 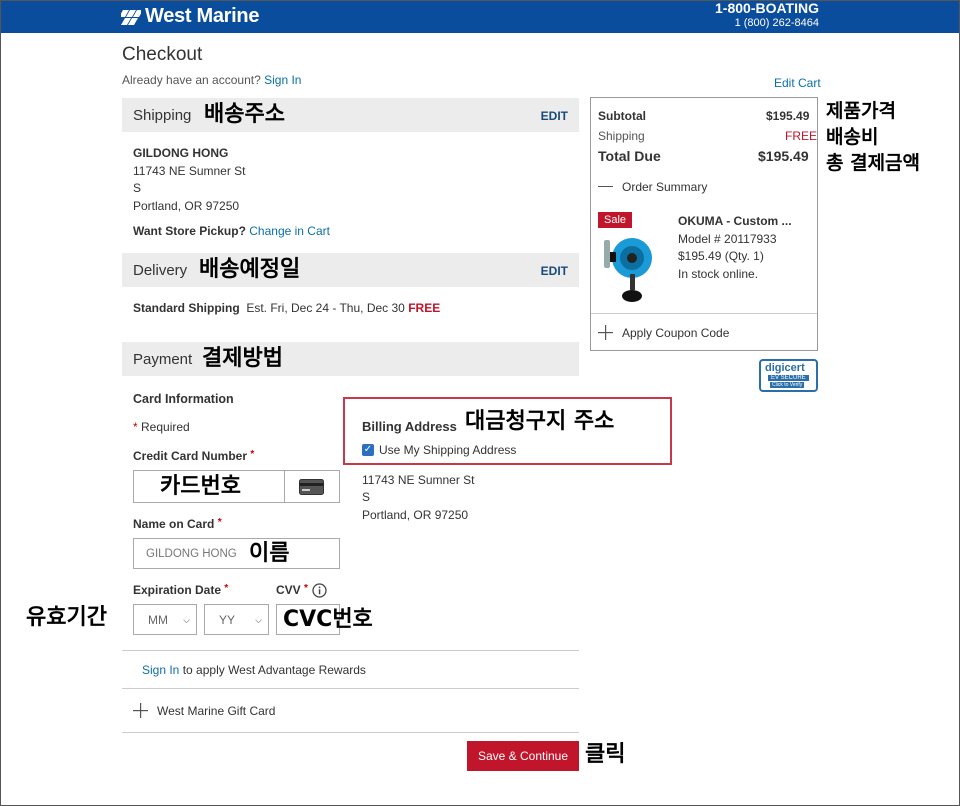 I want to click on delivery-section-header: Delivery EDIT, so click(x=350, y=270).